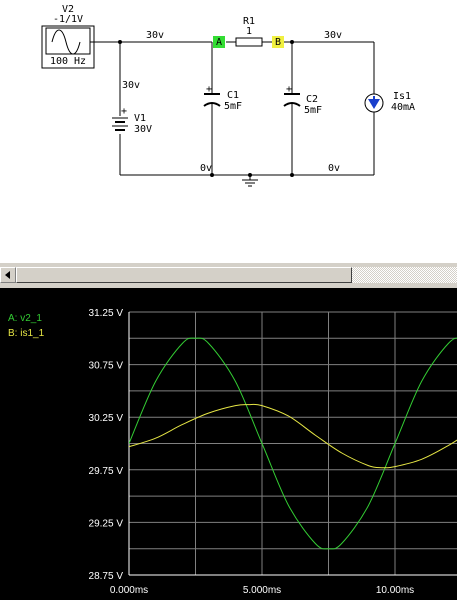 The image size is (457, 604). I want to click on node-label-top-left: 30v, so click(155, 35).